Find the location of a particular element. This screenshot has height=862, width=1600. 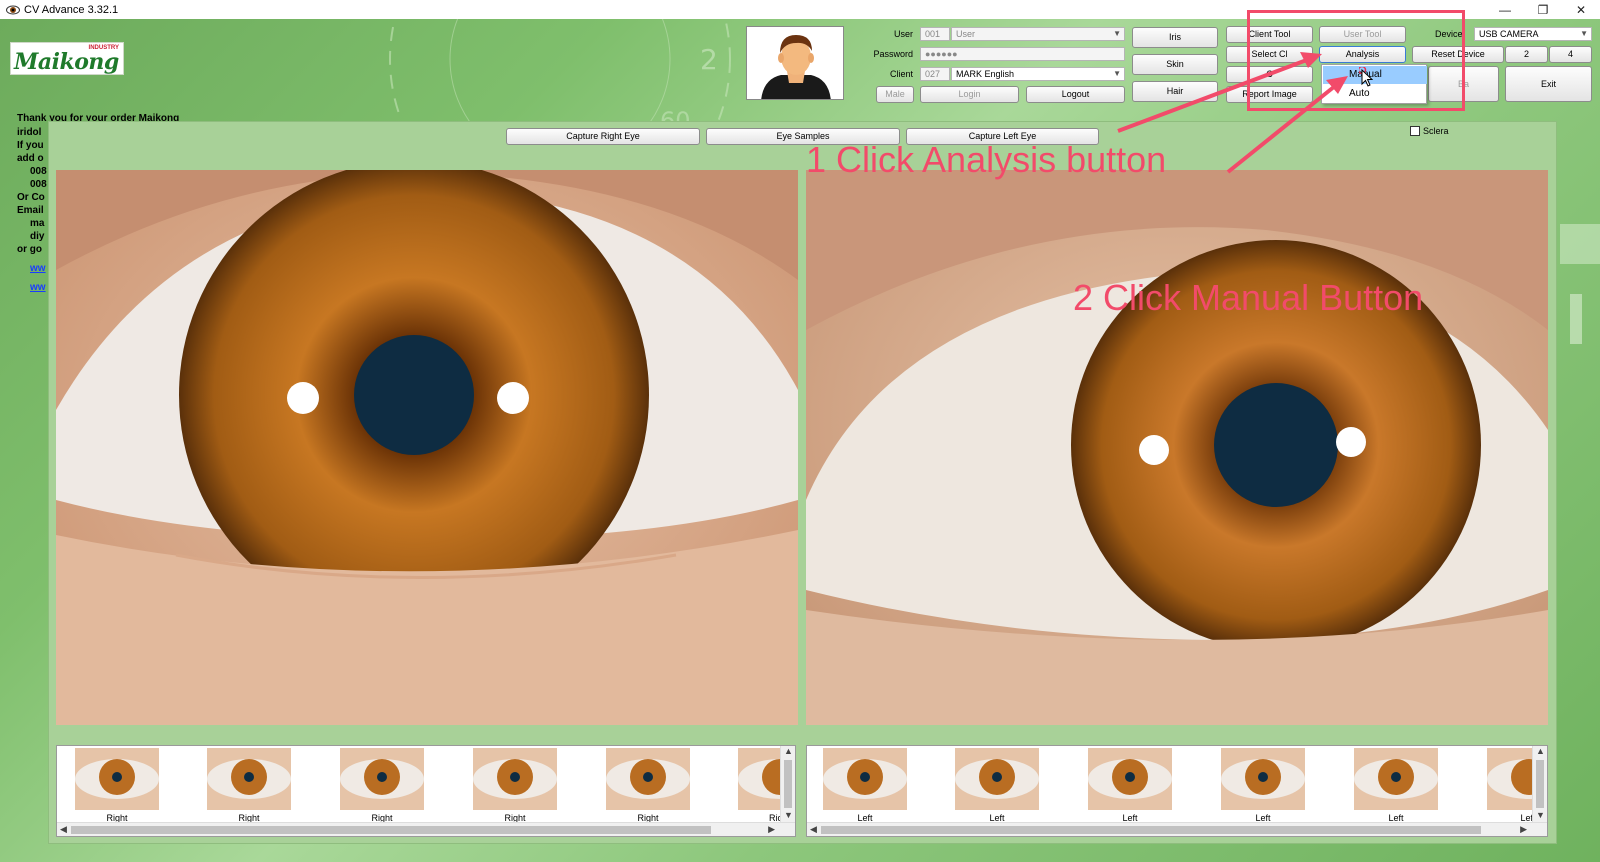

annotation-step-1: 1 Click Analysis button is located at coordinates (986, 159).